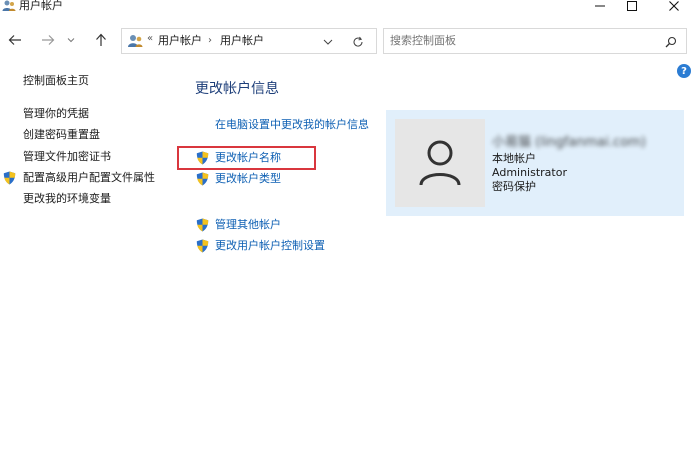 This screenshot has height=455, width=695. I want to click on arrow-up-icon, so click(101, 40).